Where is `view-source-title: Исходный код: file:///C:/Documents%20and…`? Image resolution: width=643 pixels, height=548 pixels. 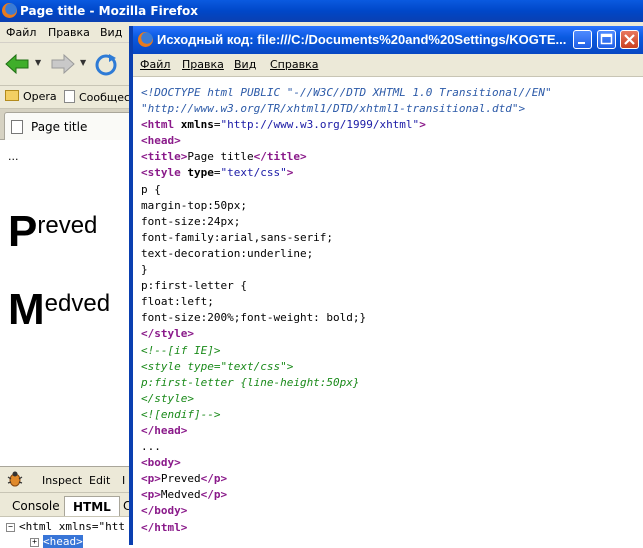
view-source-title: Исходный код: file:///C:/Documents%20and… is located at coordinates (362, 39).